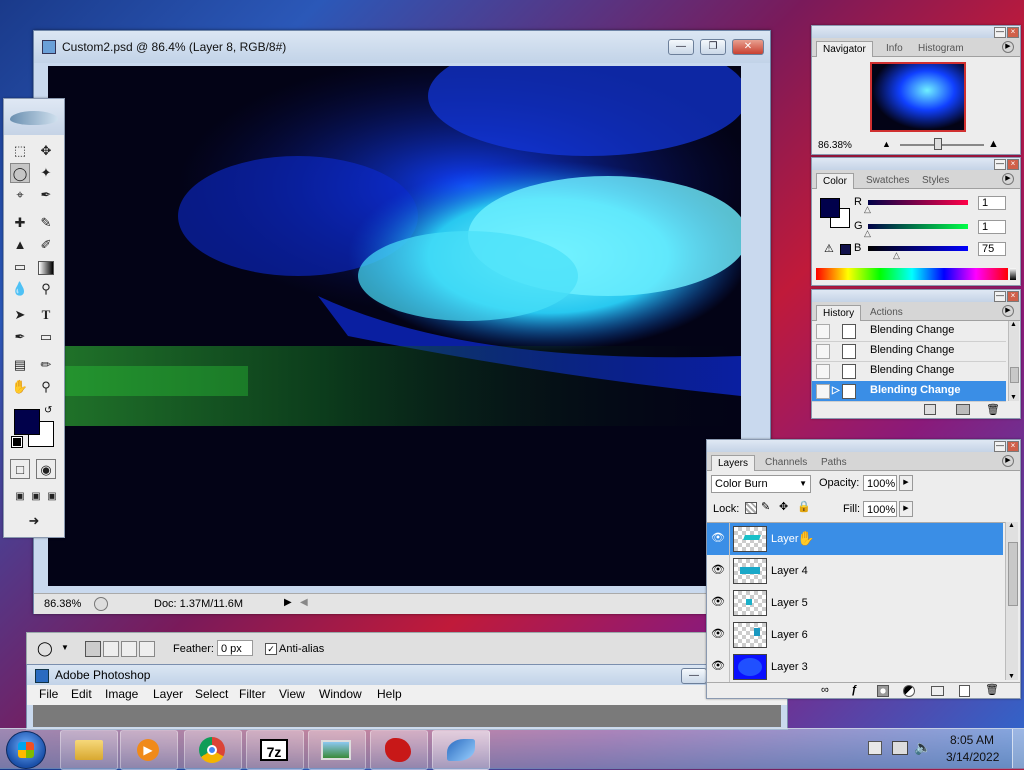 The height and width of the screenshot is (770, 1024). I want to click on antialias-checkbox: ✓, so click(271, 649).